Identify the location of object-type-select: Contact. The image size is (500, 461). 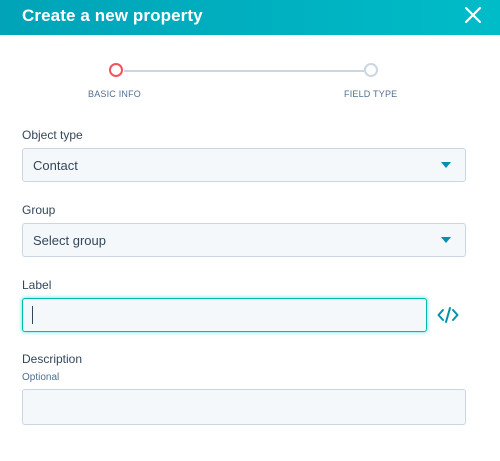
(244, 165).